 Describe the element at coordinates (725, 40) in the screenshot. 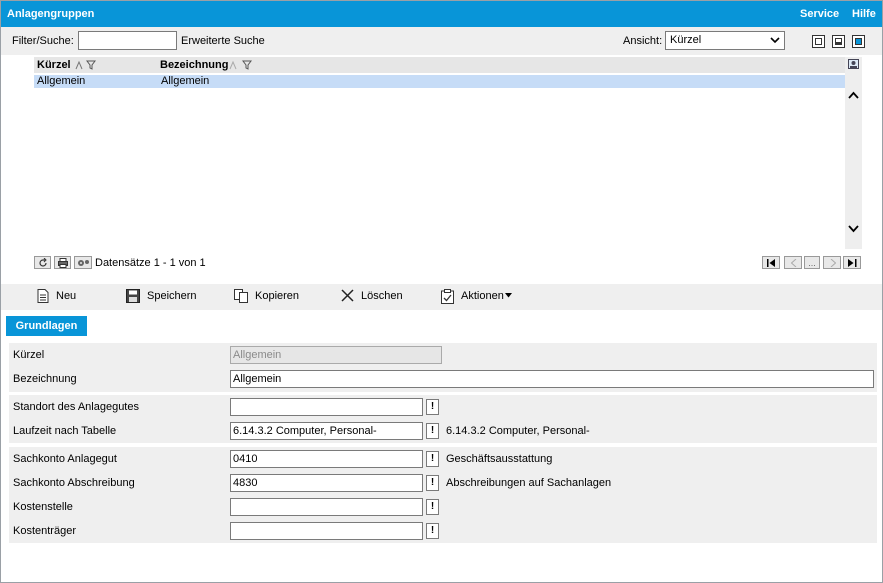

I see `view-select: Kürzel` at that location.